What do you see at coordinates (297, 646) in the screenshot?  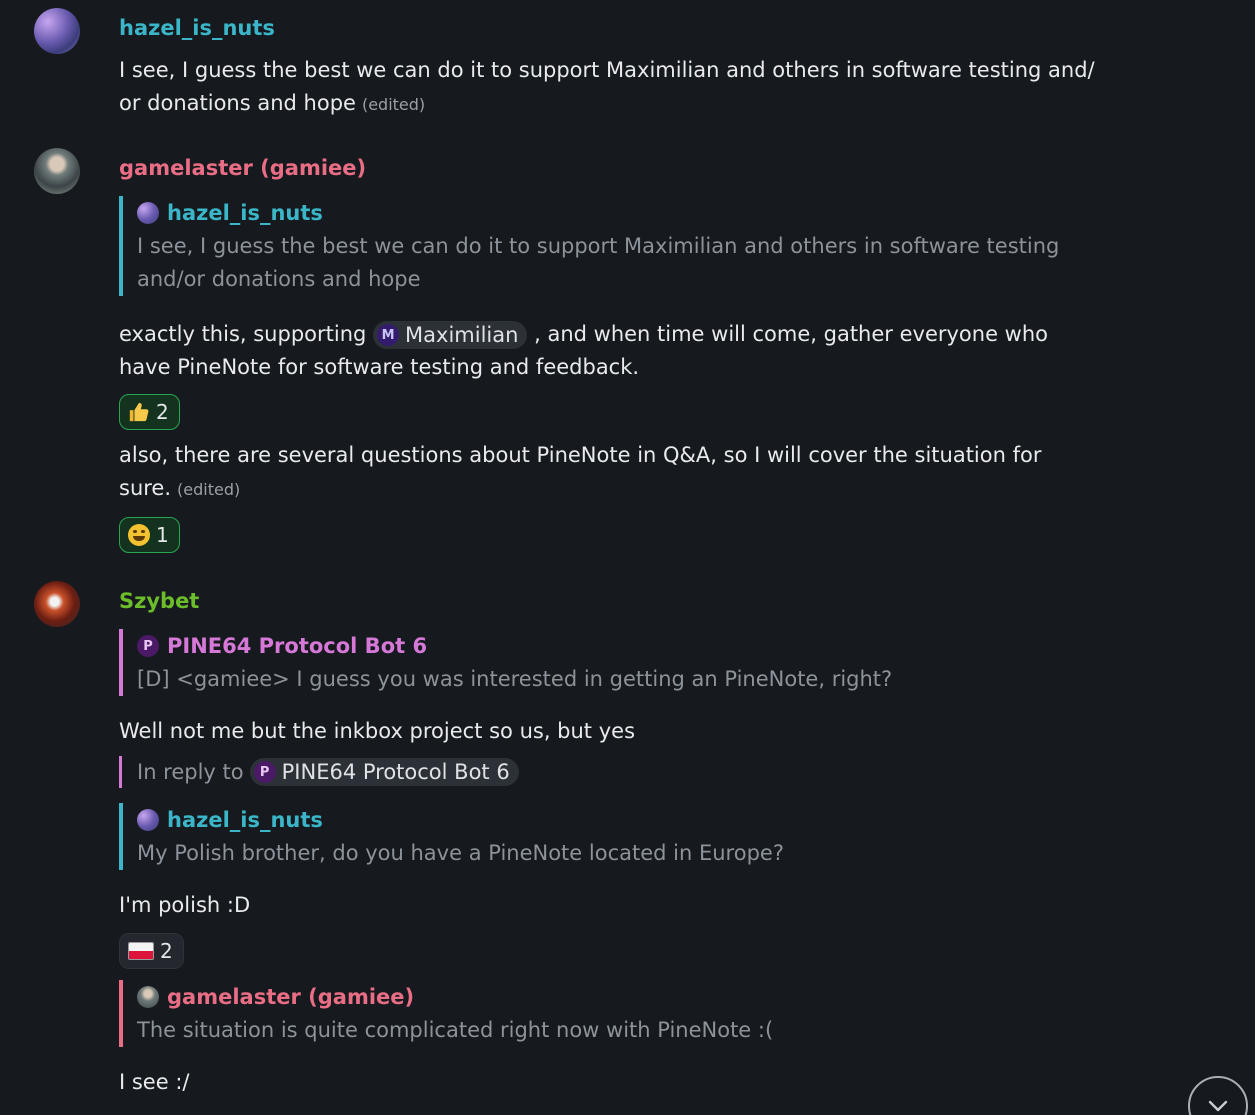 I see `quote-sender: PINE64 Protocol Bot 6` at bounding box center [297, 646].